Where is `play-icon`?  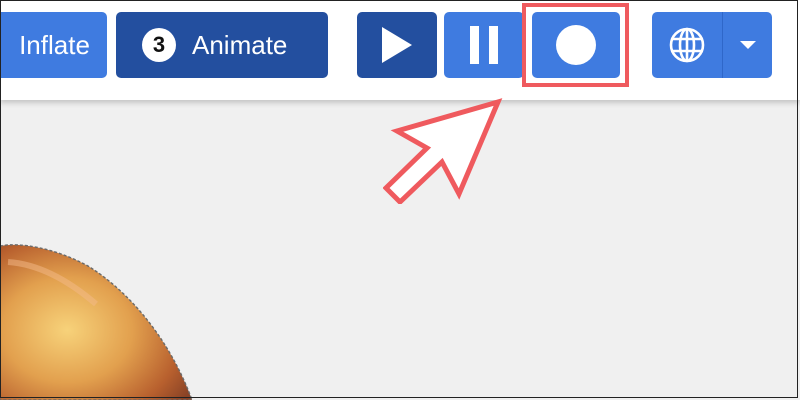
play-icon is located at coordinates (397, 45).